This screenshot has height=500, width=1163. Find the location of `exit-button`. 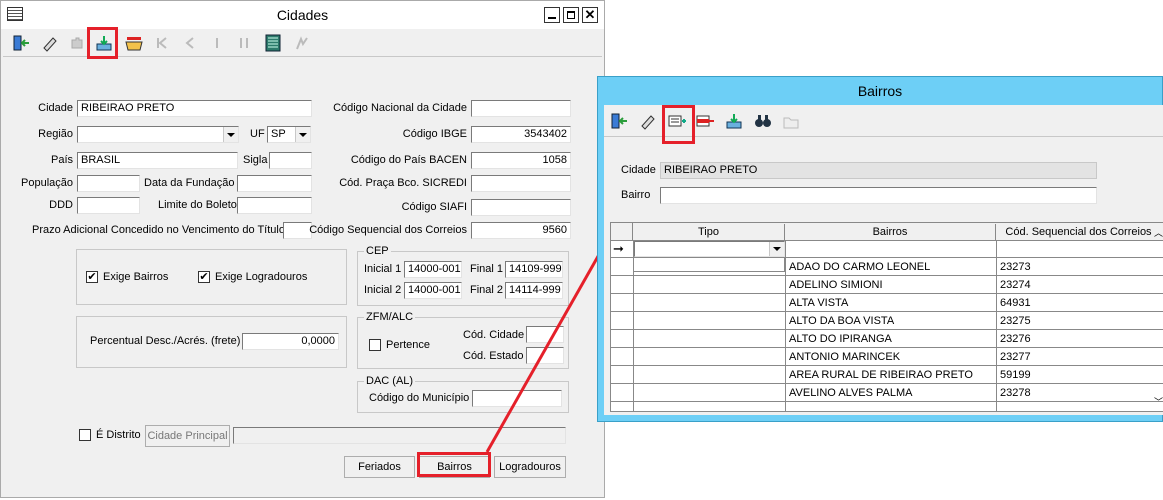

exit-button is located at coordinates (21, 43).